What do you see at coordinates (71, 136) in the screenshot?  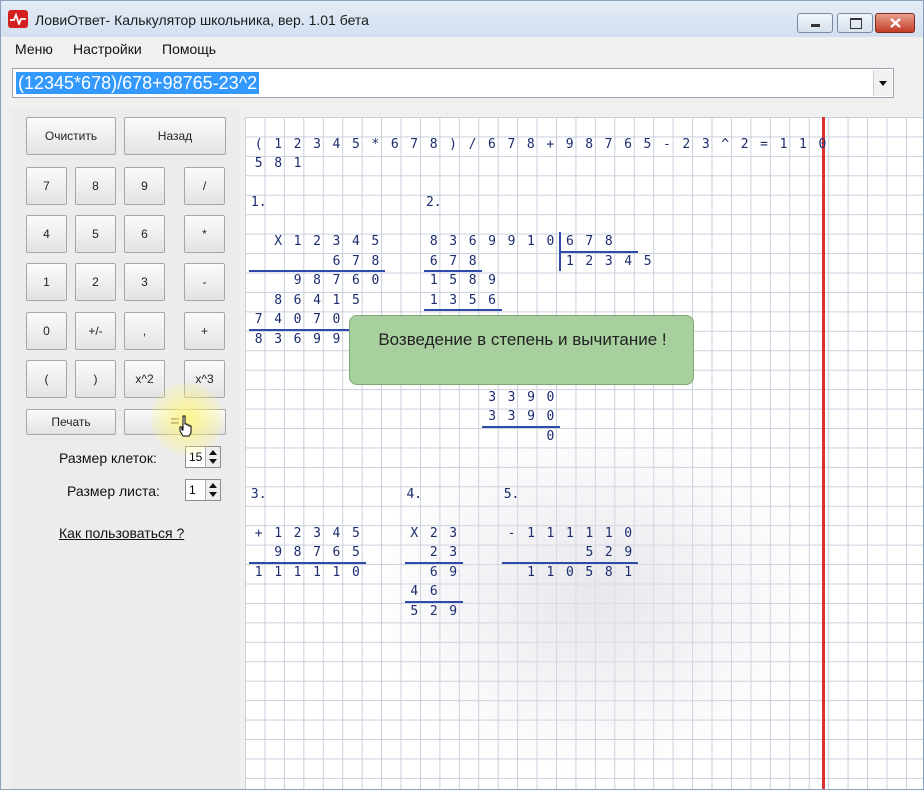 I see `clear-button: Очистить` at bounding box center [71, 136].